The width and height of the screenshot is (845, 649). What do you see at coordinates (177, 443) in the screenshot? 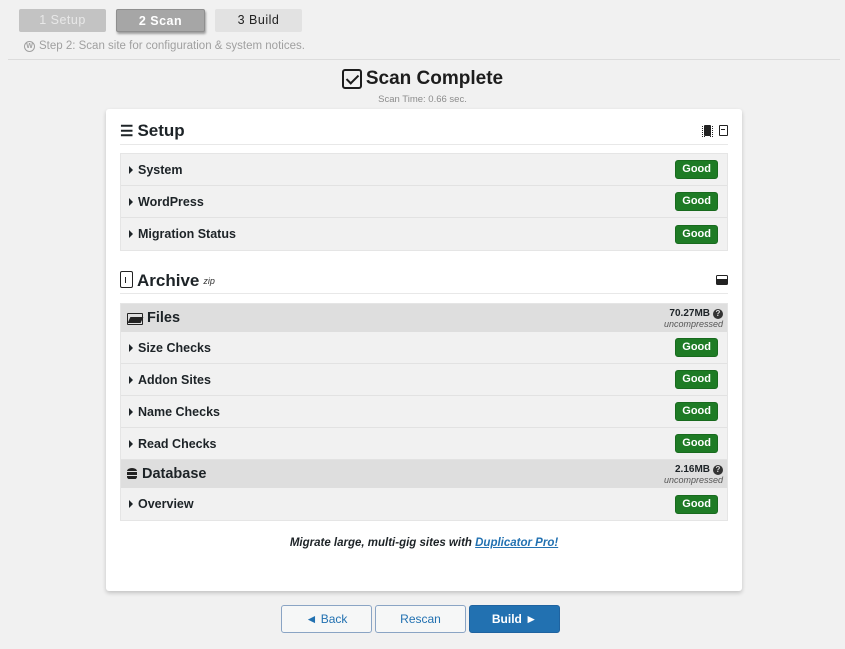
I see `item-label: Read Checks` at bounding box center [177, 443].